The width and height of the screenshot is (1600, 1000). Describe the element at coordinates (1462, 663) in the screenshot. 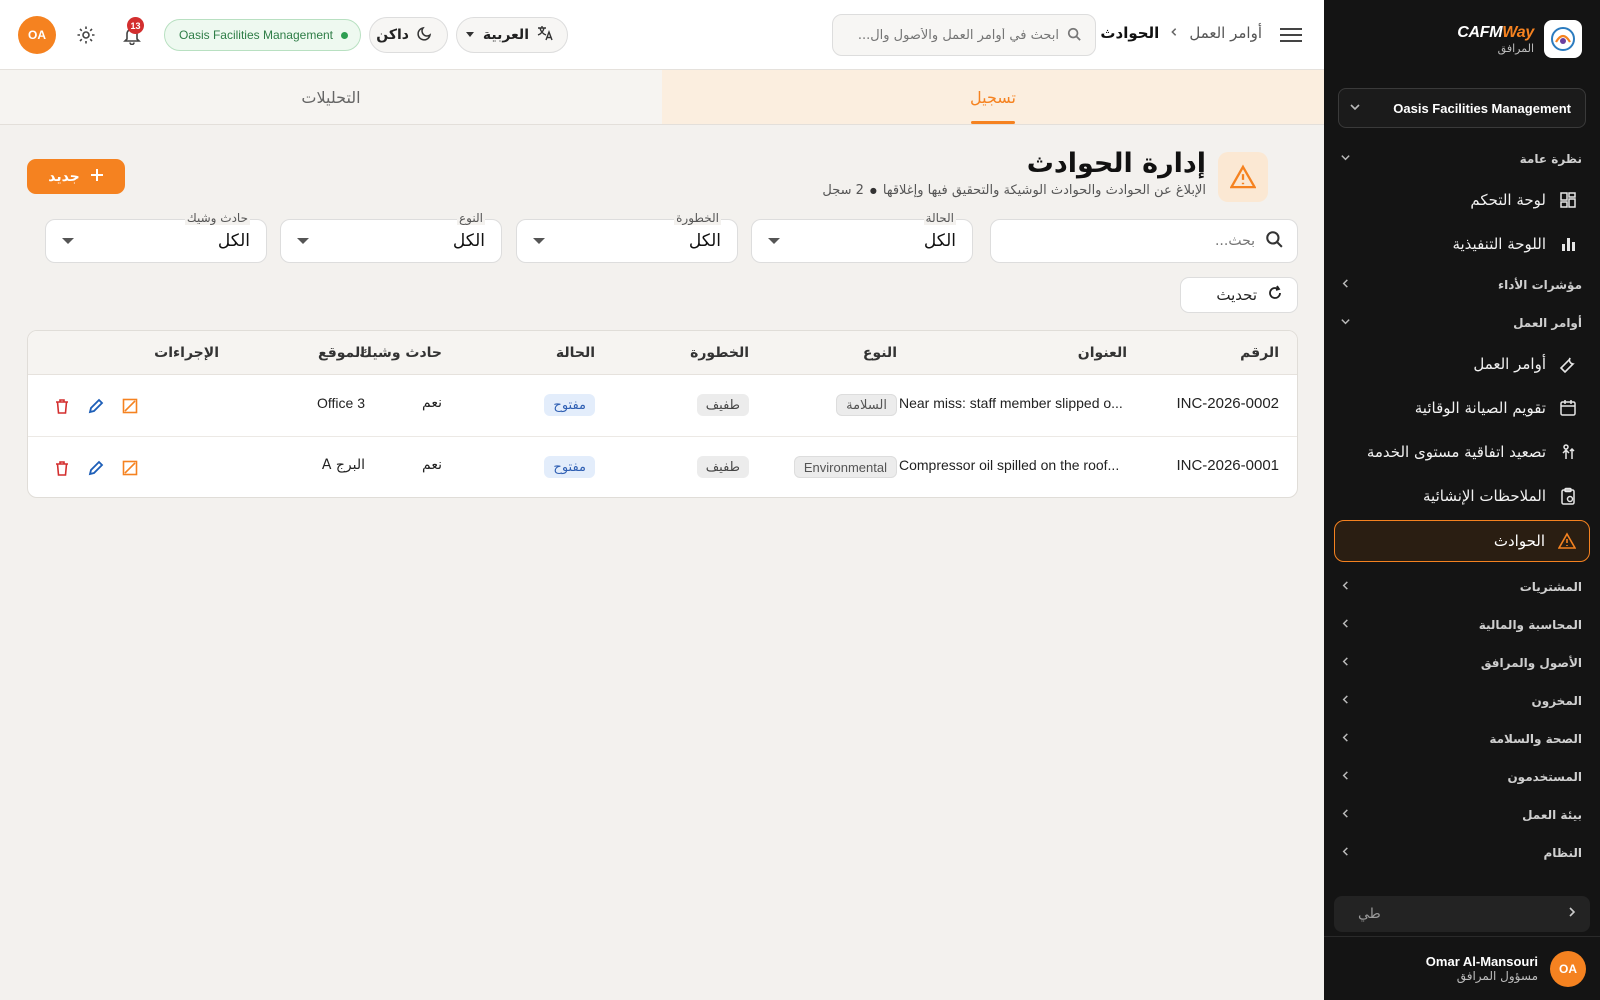

I see `nav-section-assets: الأصول والمرافق` at that location.